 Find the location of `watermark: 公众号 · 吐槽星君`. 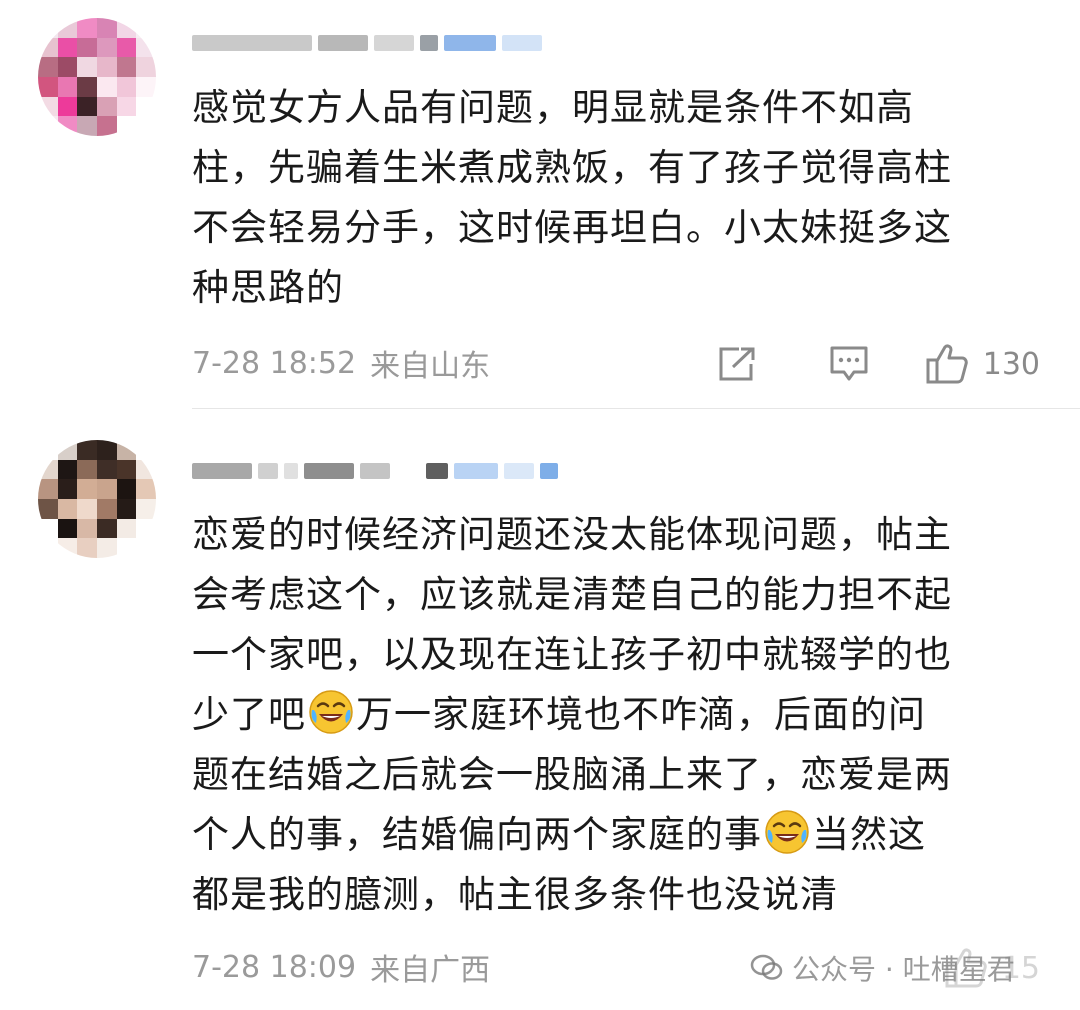

watermark: 公众号 · 吐槽星君 is located at coordinates (882, 968).